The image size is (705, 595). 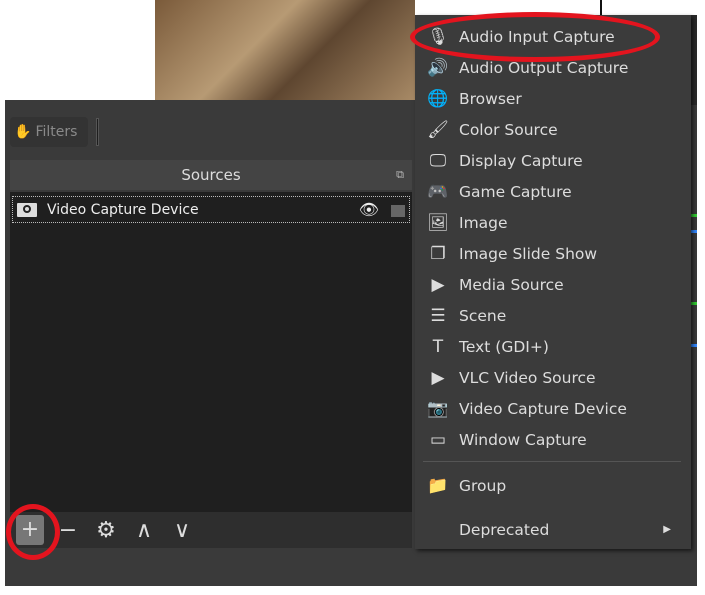 I want to click on text-gdi-icon: T, so click(x=438, y=346).